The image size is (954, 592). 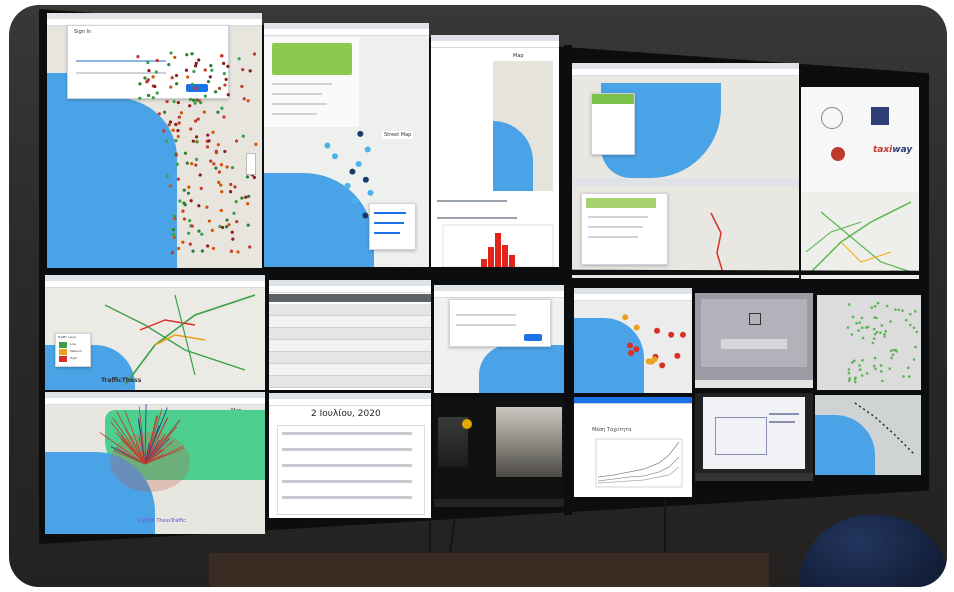 What do you see at coordinates (347, 433) in the screenshot?
I see `table-row` at bounding box center [347, 433].